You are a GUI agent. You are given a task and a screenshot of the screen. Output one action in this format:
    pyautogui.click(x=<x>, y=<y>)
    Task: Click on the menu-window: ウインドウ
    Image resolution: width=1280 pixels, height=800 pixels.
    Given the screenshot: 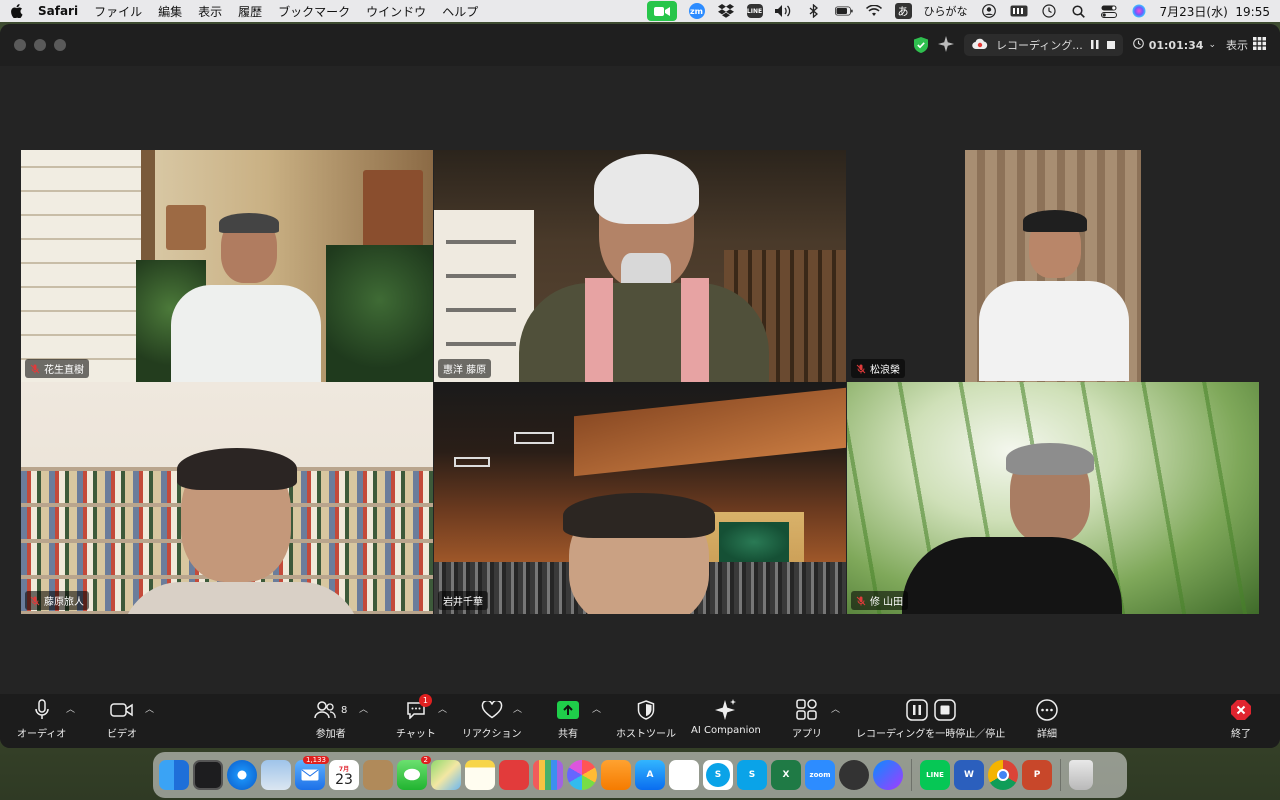 What is the action you would take?
    pyautogui.click(x=396, y=11)
    